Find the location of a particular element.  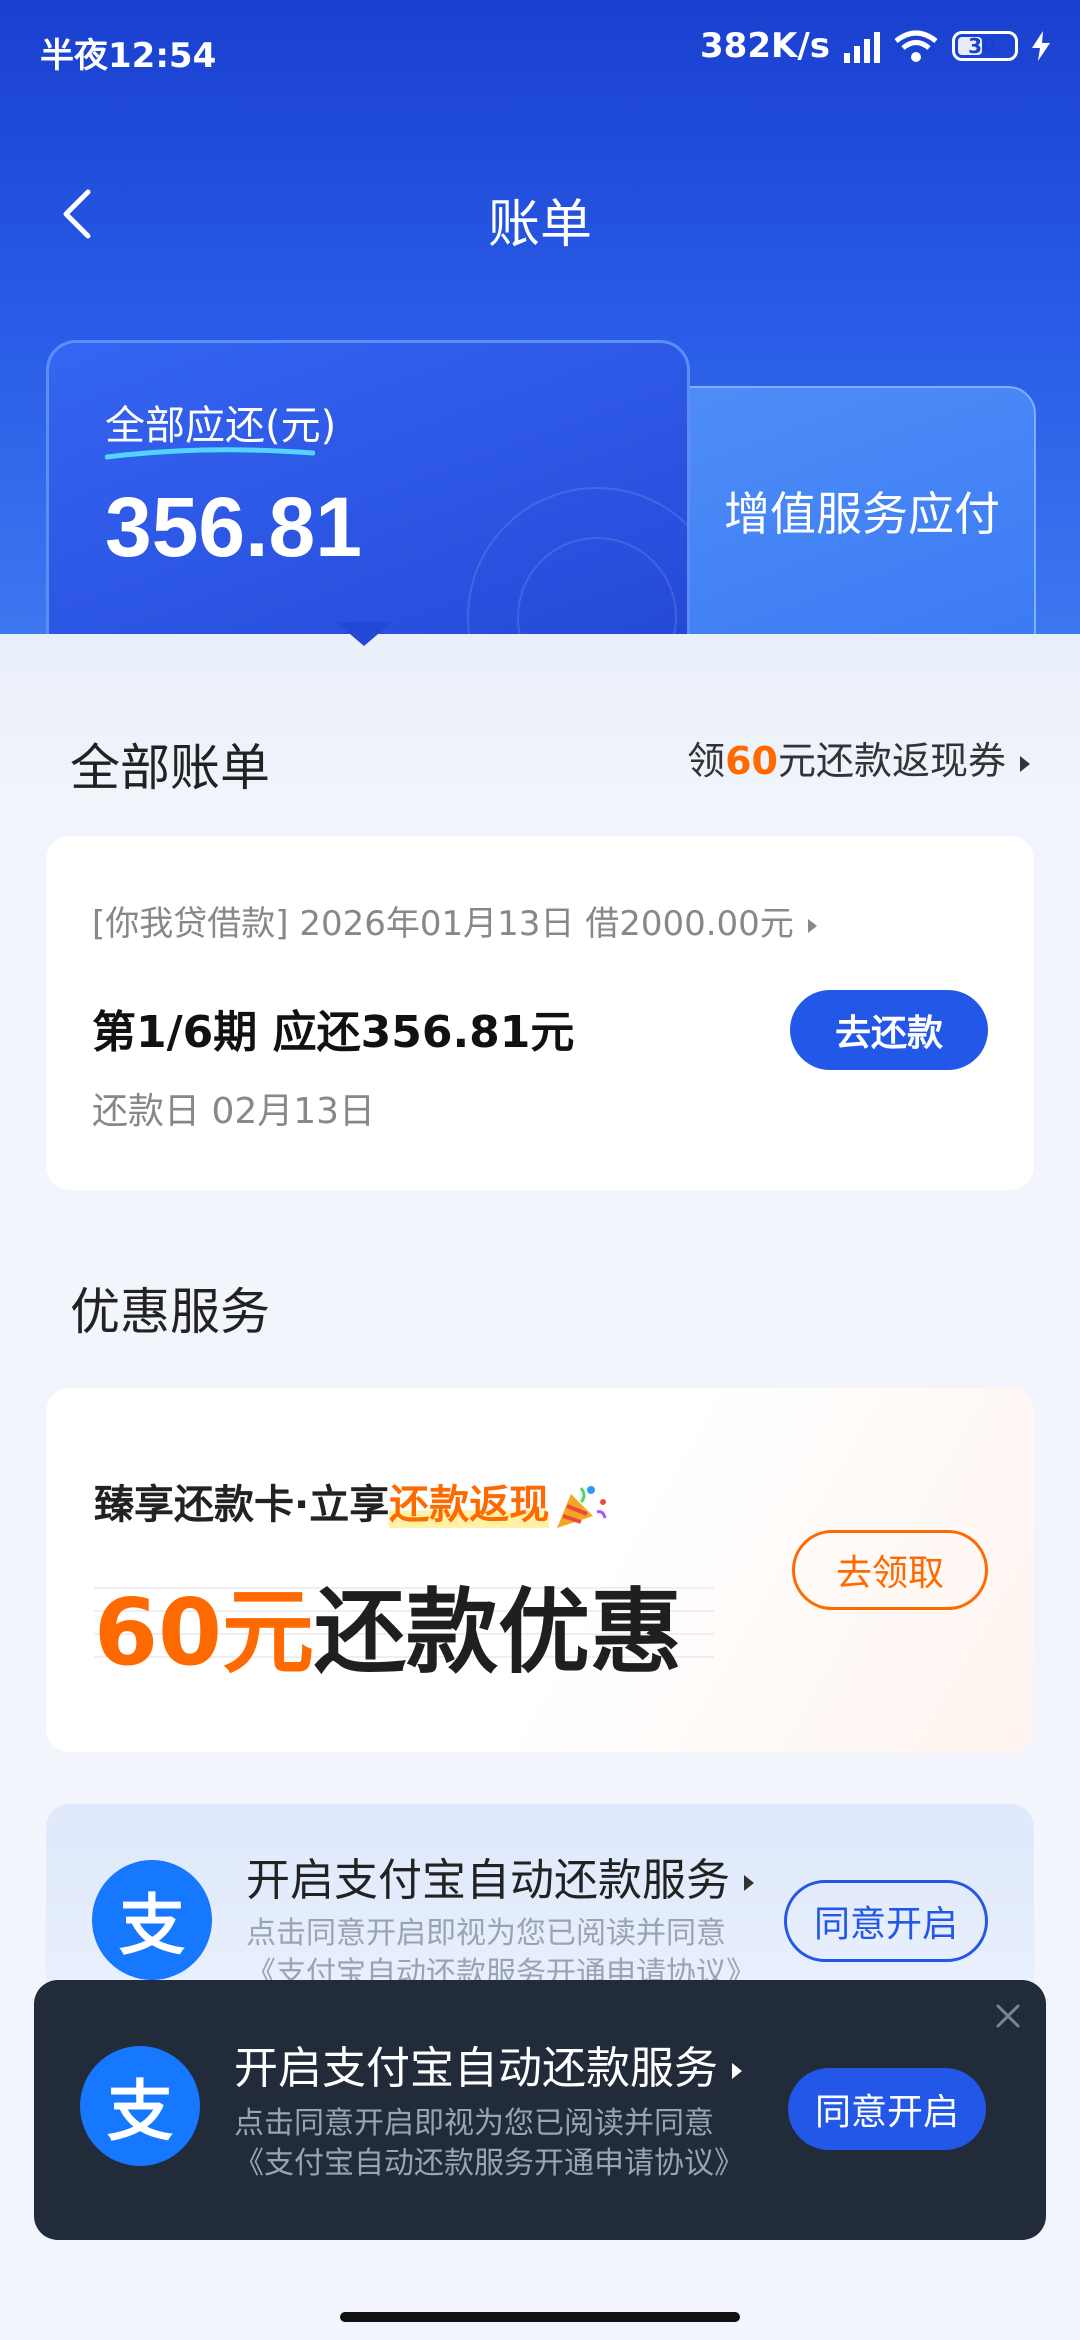

promo-tagline-prefix: 臻享还款卡·立享 is located at coordinates (242, 1505).